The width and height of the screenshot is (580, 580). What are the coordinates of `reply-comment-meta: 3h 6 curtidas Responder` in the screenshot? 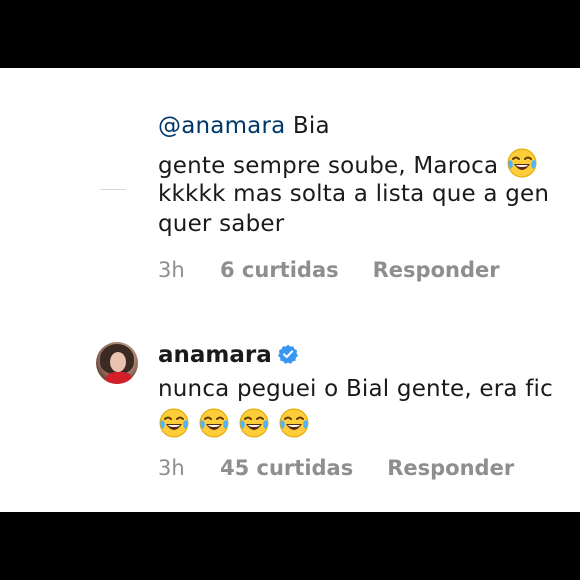 It's located at (329, 270).